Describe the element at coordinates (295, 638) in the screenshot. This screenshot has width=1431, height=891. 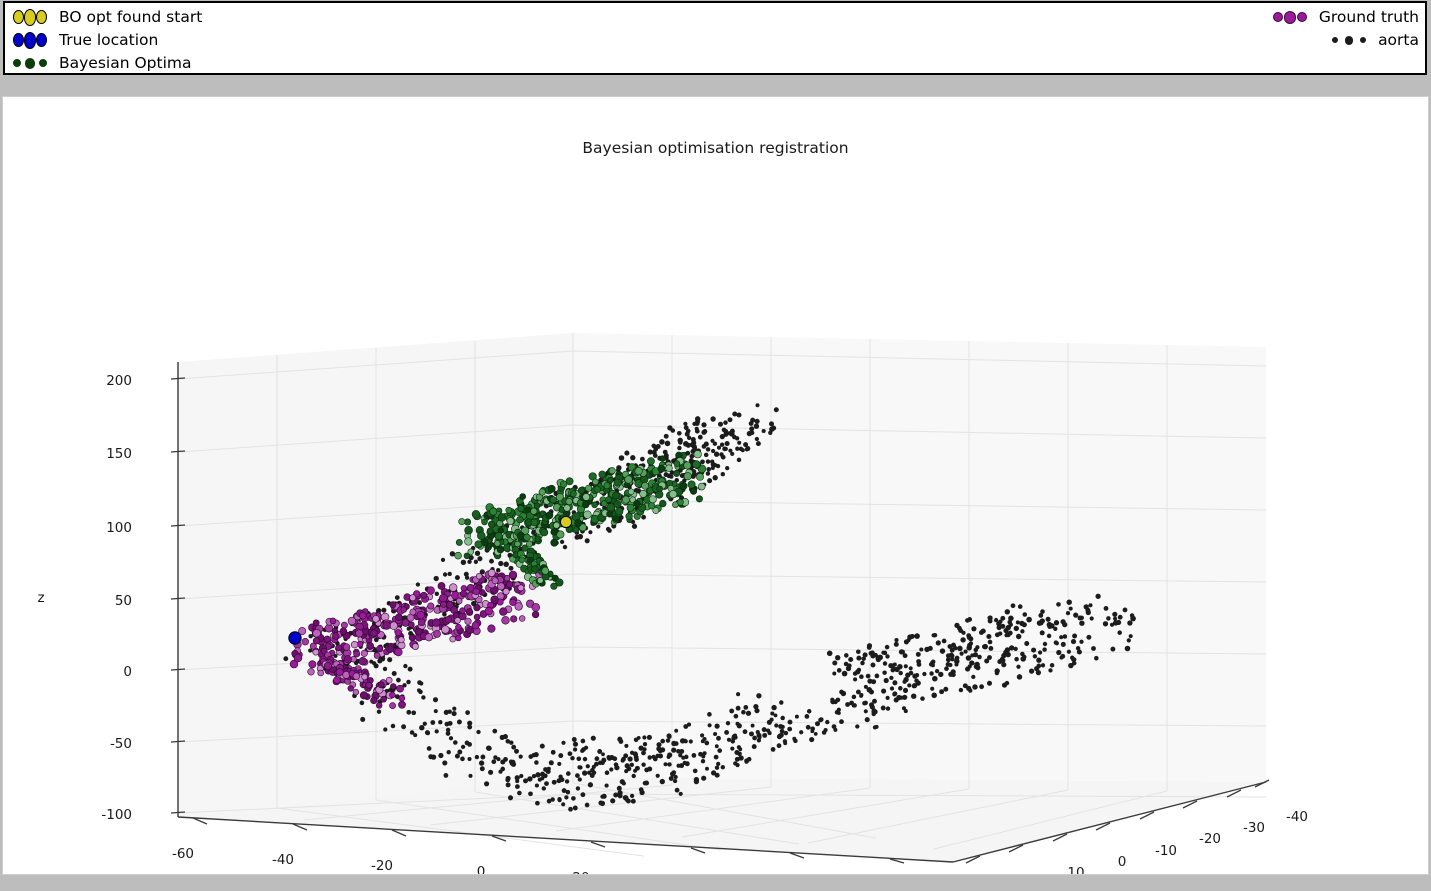
I see `true-location-marker` at that location.